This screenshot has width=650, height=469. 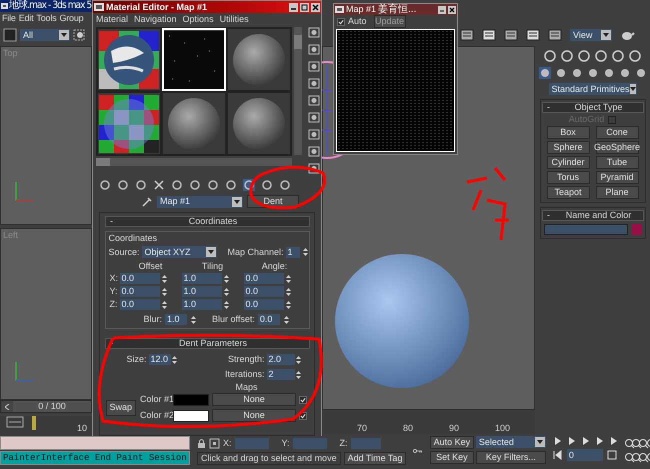 I want to click on source-dropdown: Object XYZ, so click(x=180, y=252).